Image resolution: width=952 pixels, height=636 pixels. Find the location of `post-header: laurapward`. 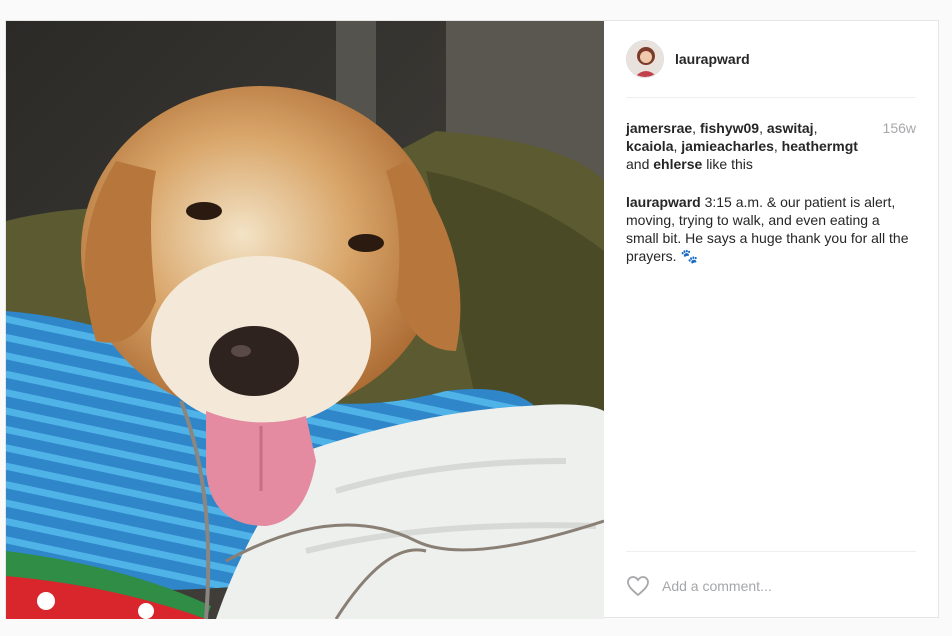

post-header: laurapward is located at coordinates (771, 59).